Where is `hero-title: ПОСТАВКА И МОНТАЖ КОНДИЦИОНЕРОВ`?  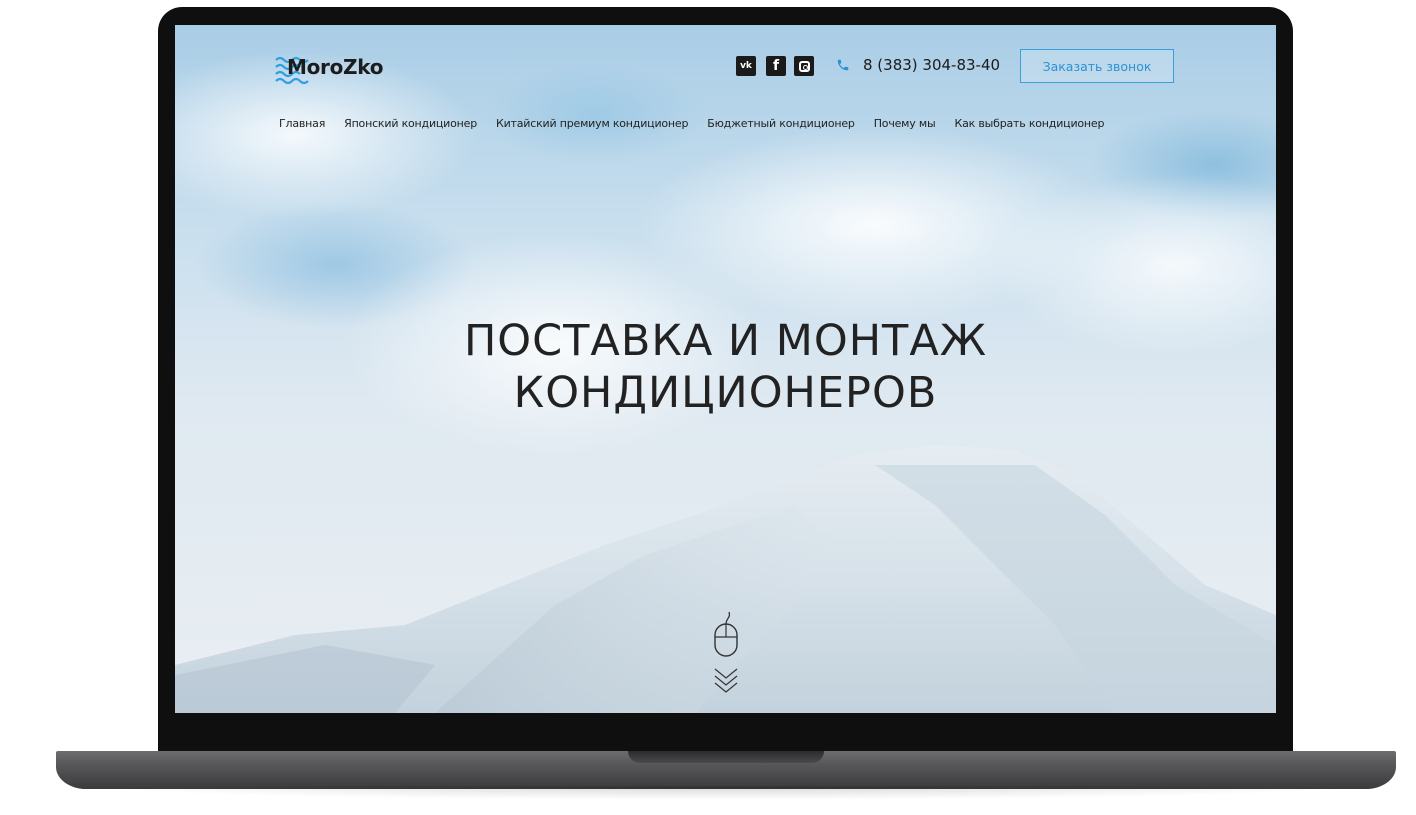 hero-title: ПОСТАВКА И МОНТАЖ КОНДИЦИОНЕРОВ is located at coordinates (725, 367).